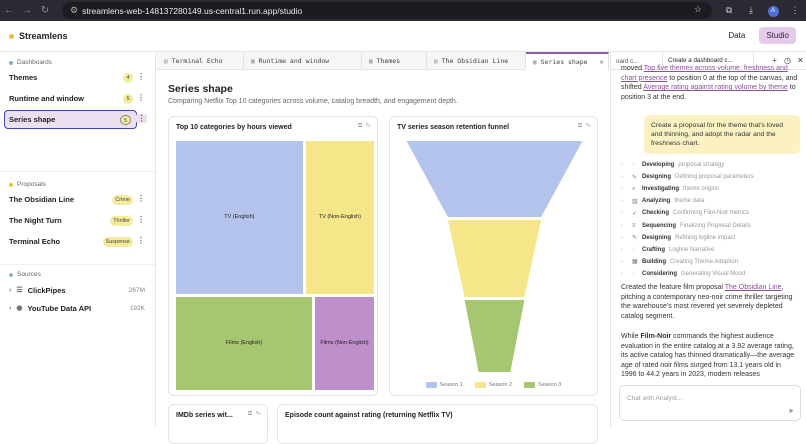 This screenshot has height=444, width=806. I want to click on source-size: 192K, so click(137, 308).